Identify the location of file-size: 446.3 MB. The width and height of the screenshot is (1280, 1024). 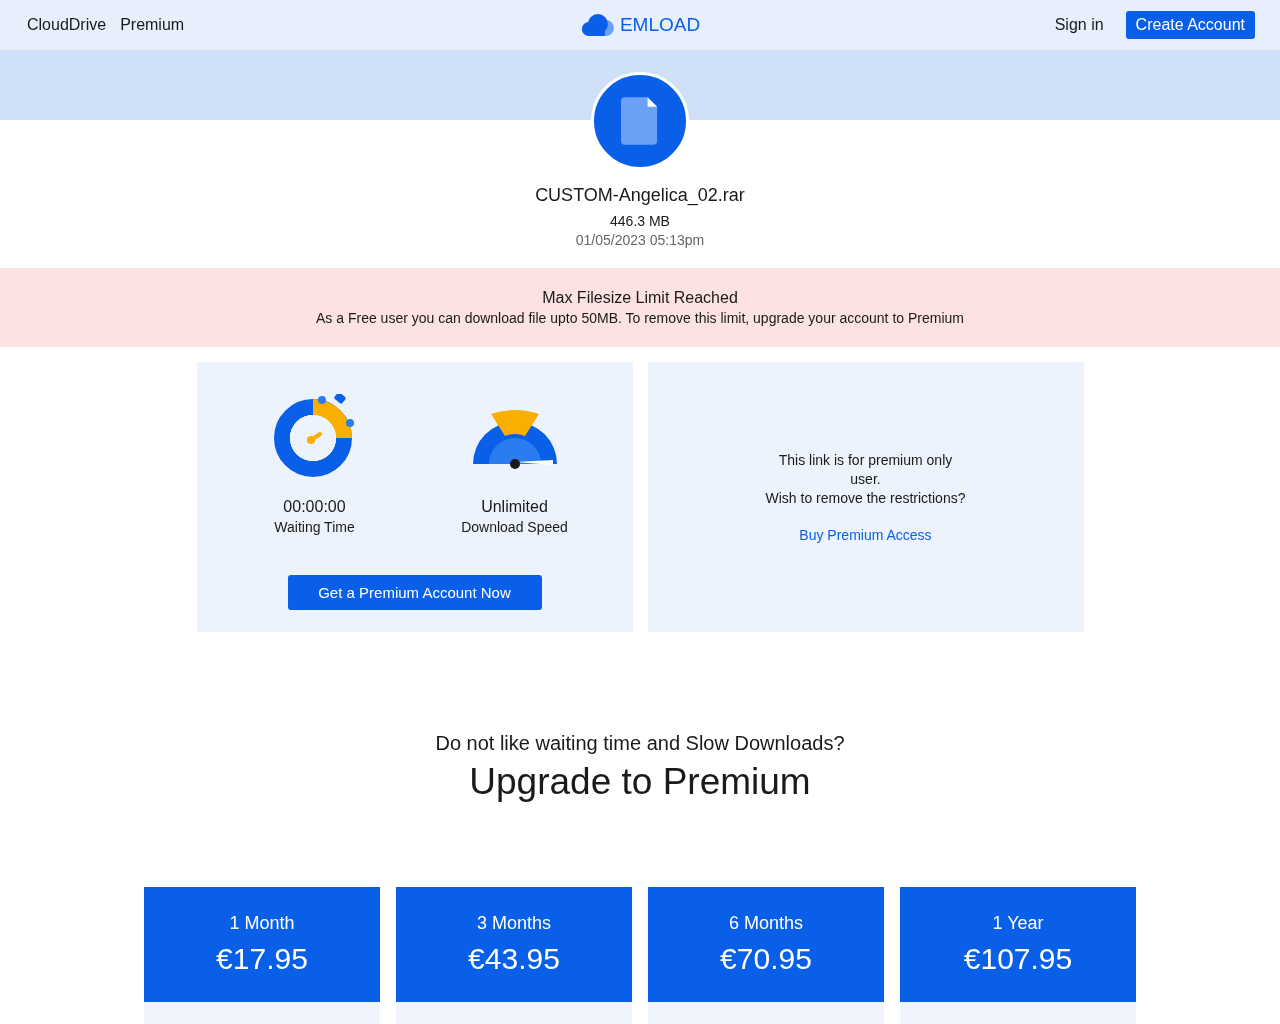
(640, 221).